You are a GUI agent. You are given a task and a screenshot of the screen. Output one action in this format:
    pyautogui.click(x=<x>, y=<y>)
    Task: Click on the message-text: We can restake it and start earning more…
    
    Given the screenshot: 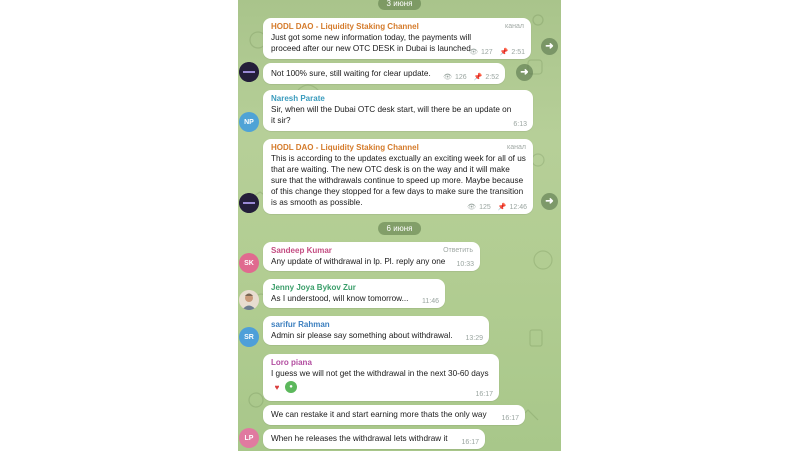 What is the action you would take?
    pyautogui.click(x=379, y=414)
    